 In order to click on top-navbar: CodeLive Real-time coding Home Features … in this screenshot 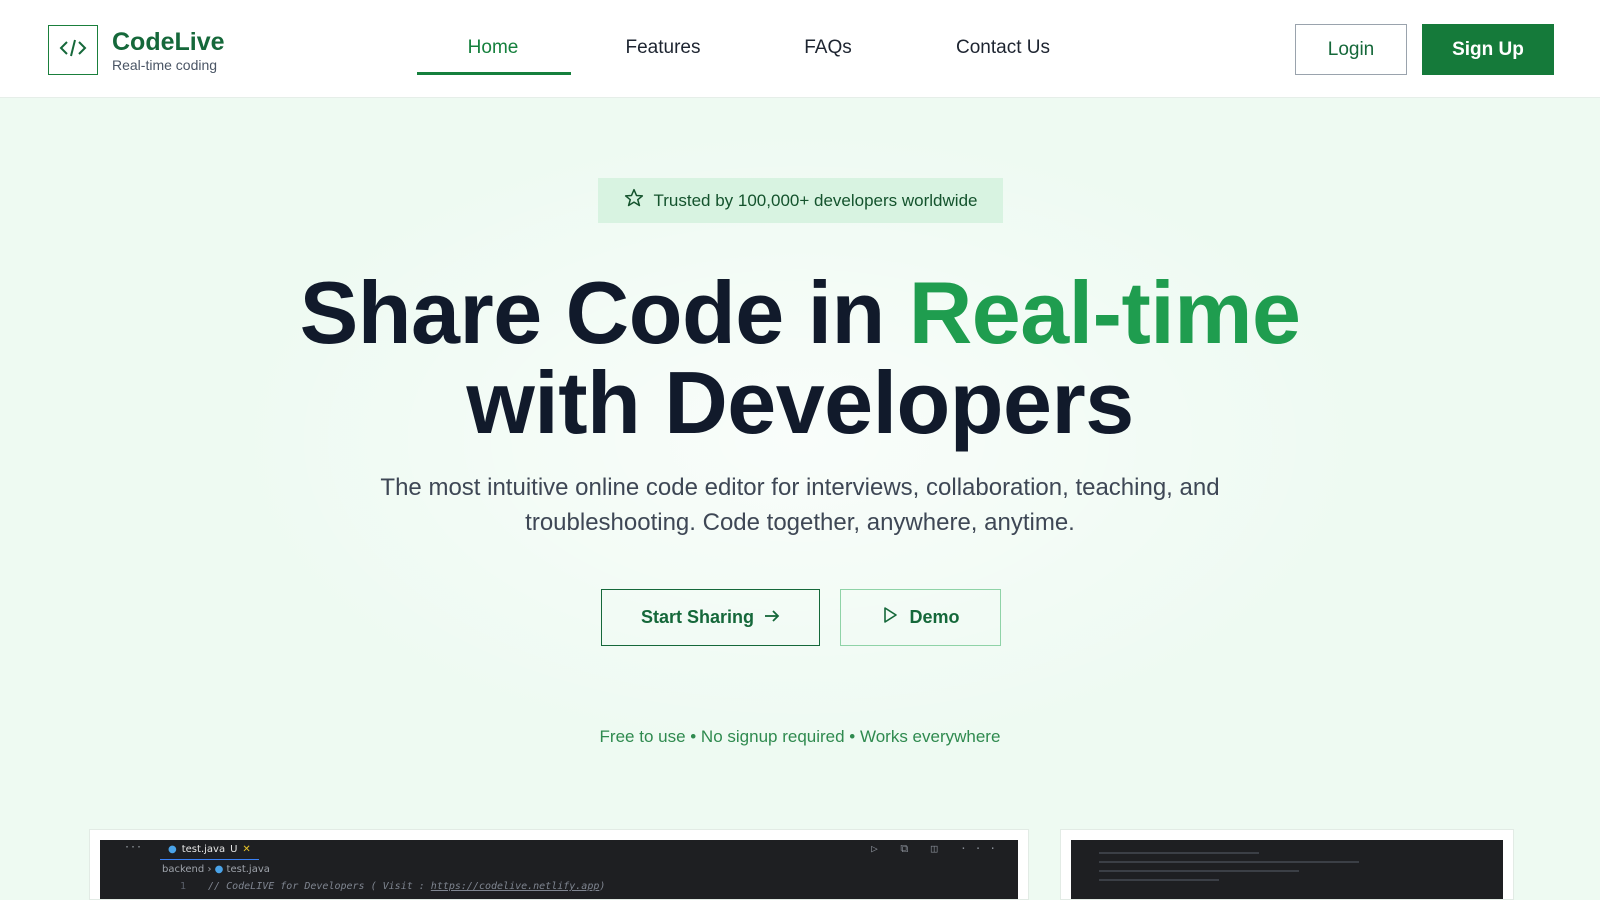, I will do `click(800, 49)`.